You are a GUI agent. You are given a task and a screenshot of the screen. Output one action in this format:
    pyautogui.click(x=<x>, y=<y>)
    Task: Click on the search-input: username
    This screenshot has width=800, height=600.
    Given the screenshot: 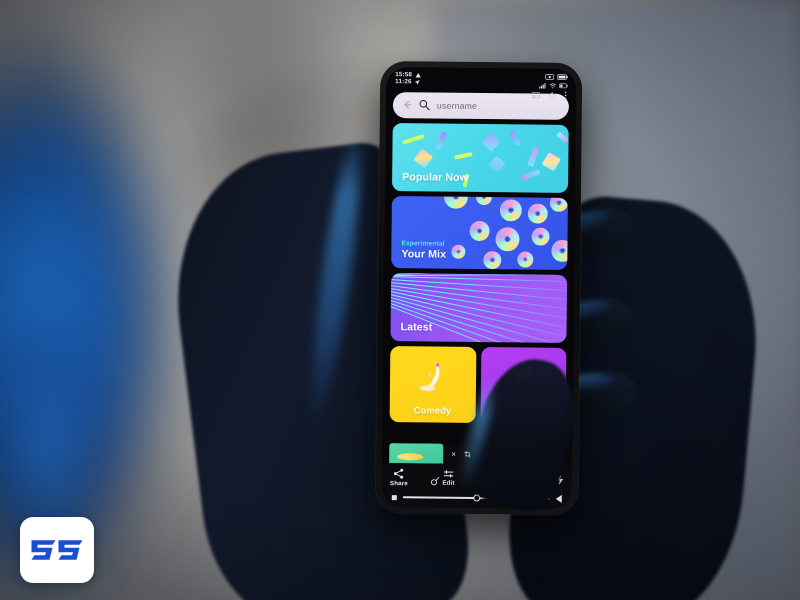 What is the action you would take?
    pyautogui.click(x=457, y=105)
    